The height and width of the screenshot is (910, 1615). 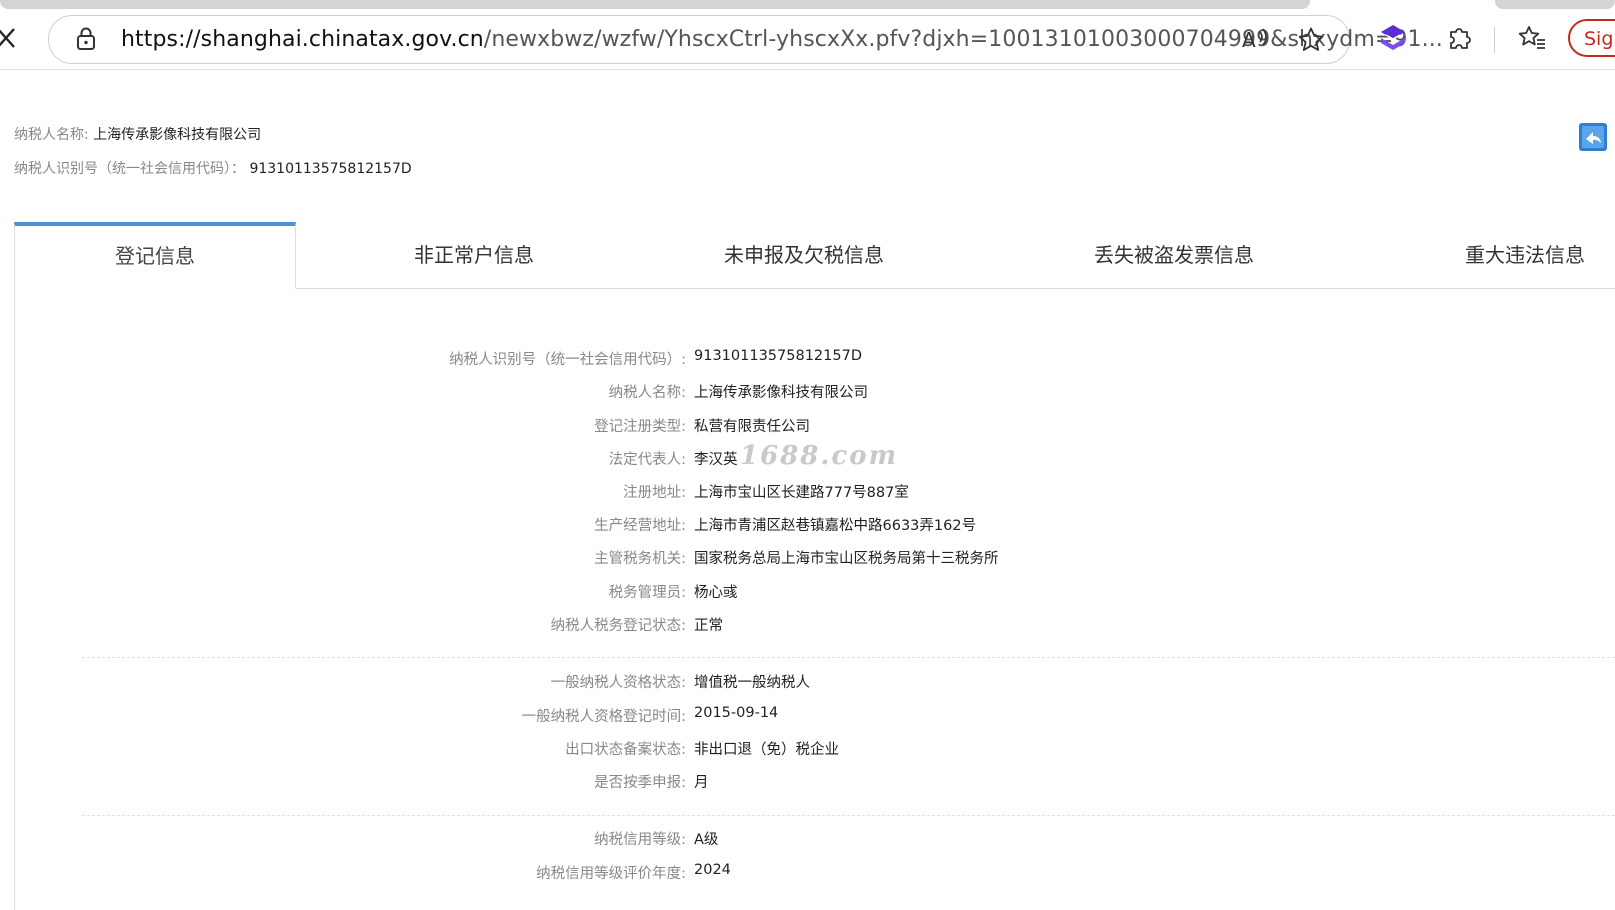 I want to click on field-label: 税务管理员:, so click(x=647, y=593).